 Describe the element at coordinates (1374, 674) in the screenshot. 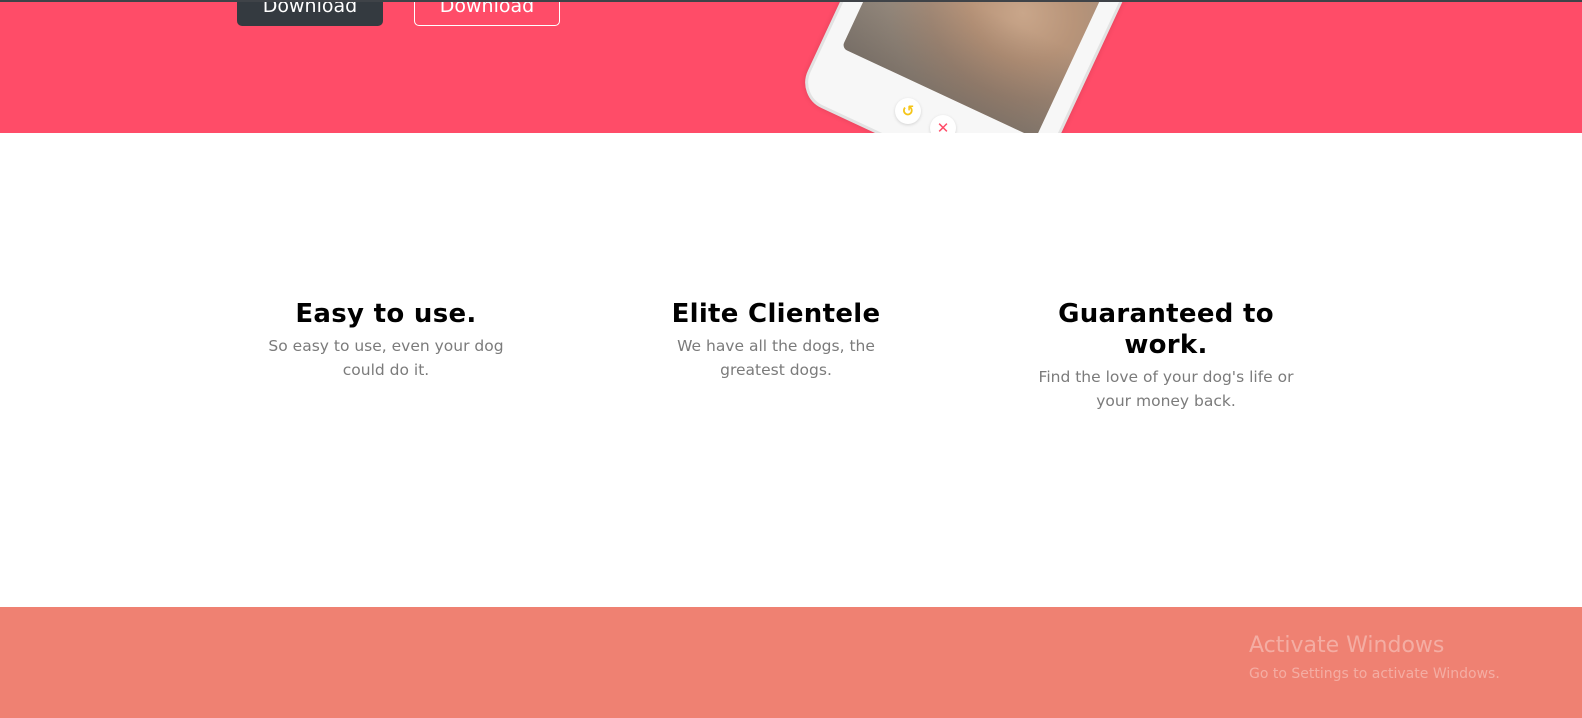

I see `watermark-subtitle: Go to Settings to activate Windows.` at that location.